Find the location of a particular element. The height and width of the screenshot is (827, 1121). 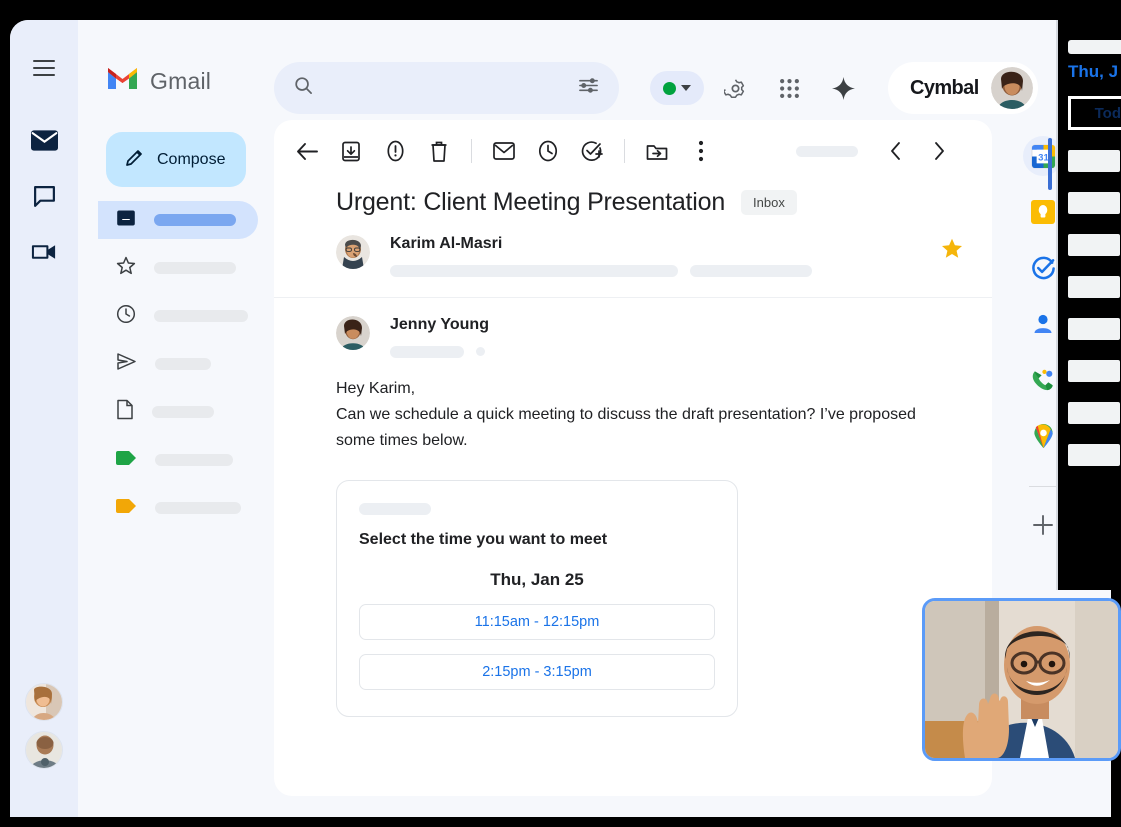

message-count-placeholder is located at coordinates (827, 151).